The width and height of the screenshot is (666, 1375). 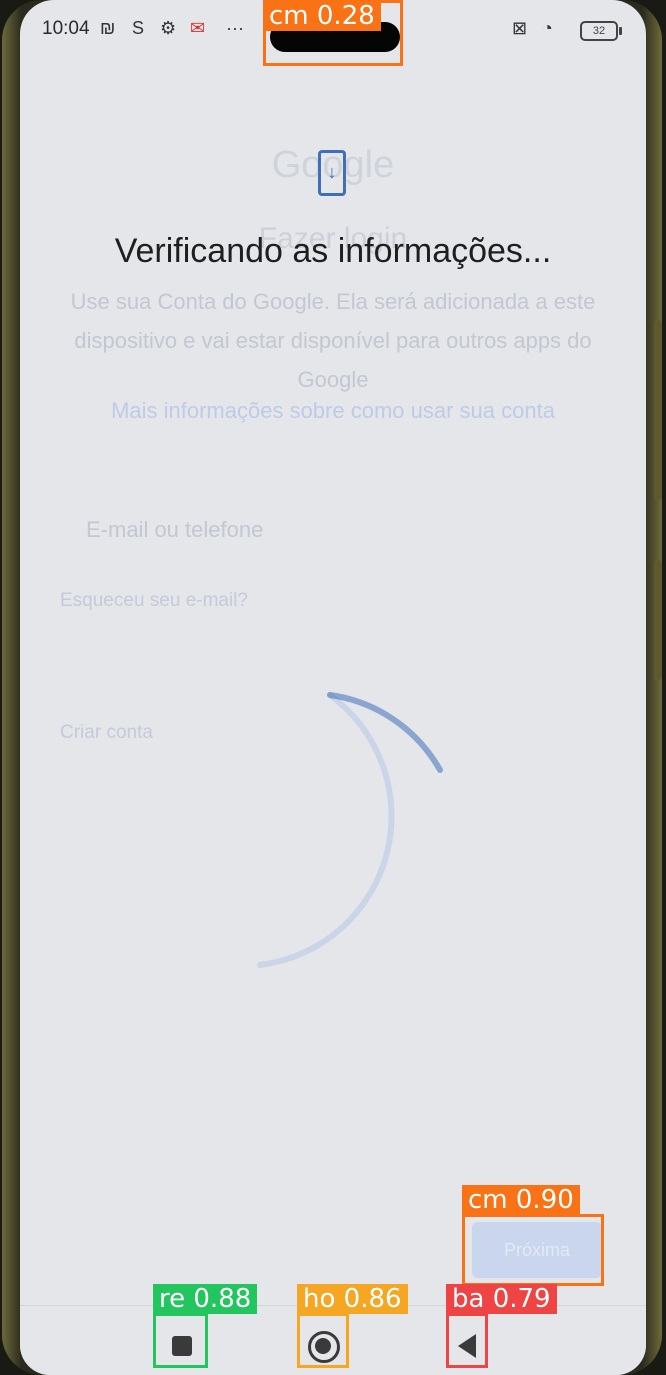 What do you see at coordinates (352, 1326) in the screenshot?
I see `detection-box-home: ho 0.86` at bounding box center [352, 1326].